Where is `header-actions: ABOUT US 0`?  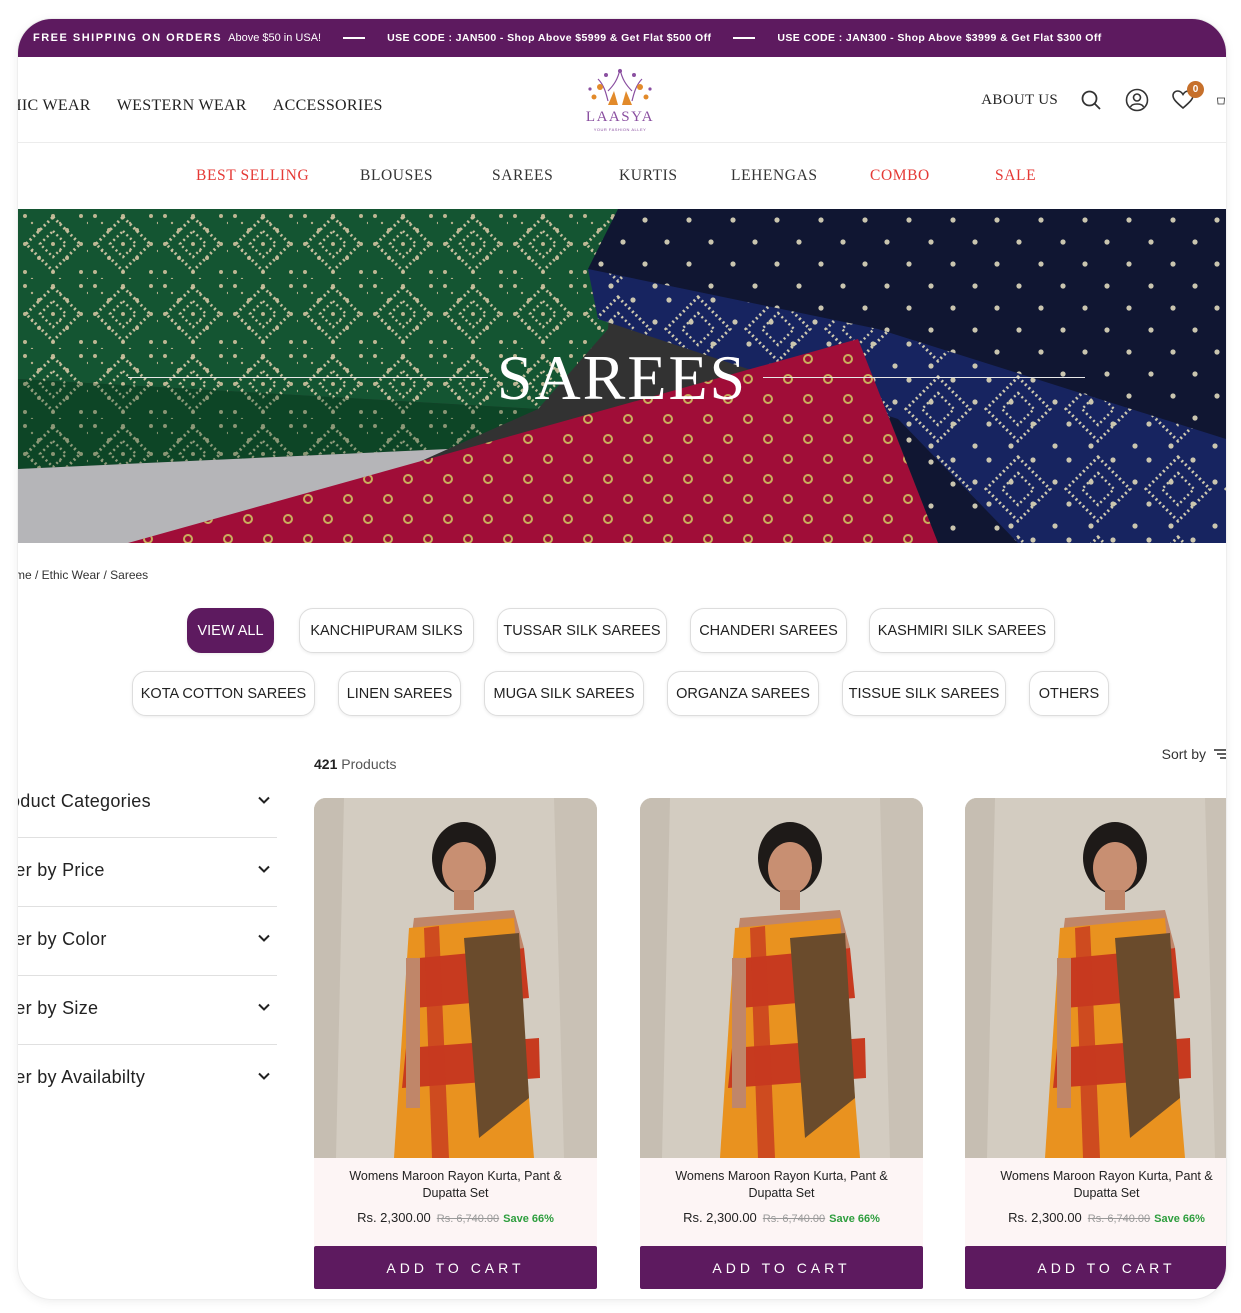
header-actions: ABOUT US 0 is located at coordinates (1103, 97).